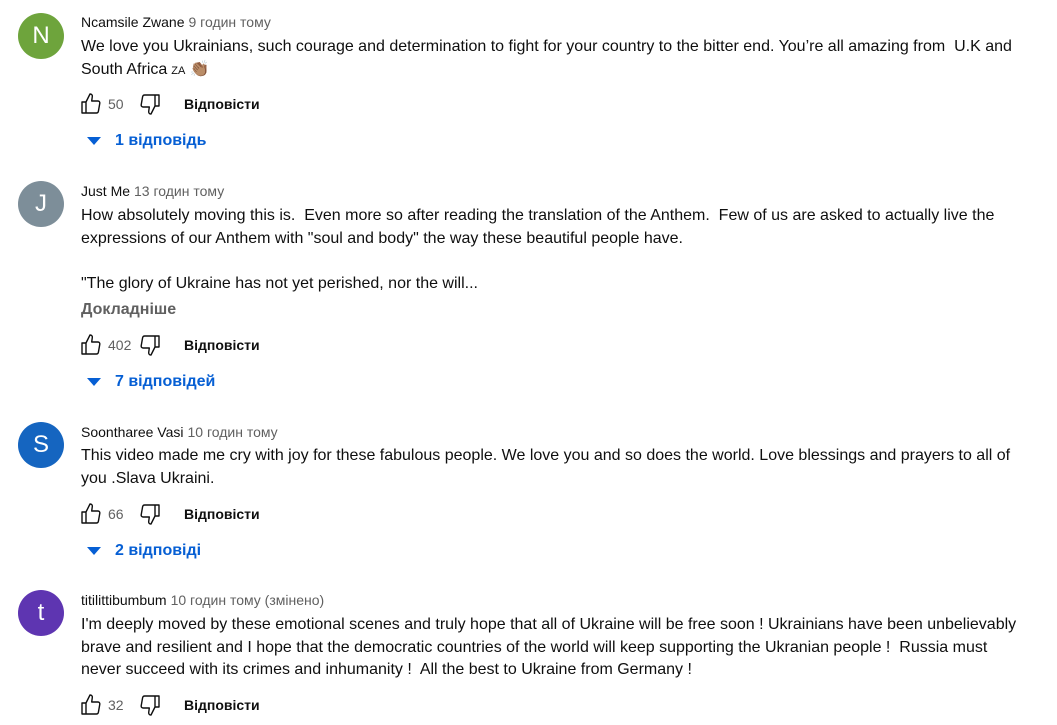 This screenshot has width=1057, height=725. I want to click on avatar-initial: S, so click(40, 444).